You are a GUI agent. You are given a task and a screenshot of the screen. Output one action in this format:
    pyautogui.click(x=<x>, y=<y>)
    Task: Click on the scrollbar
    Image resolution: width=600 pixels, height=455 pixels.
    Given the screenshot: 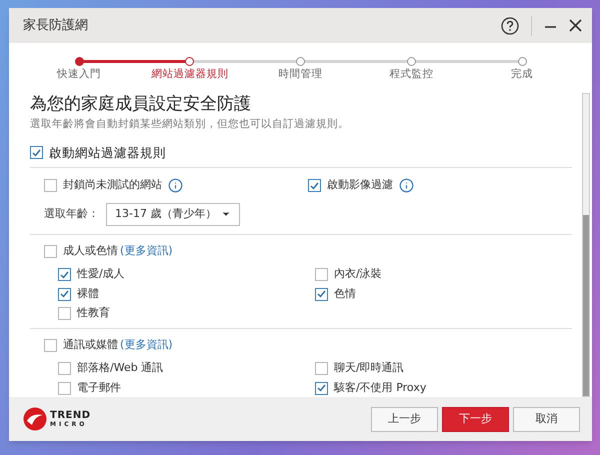 What is the action you would take?
    pyautogui.click(x=586, y=244)
    